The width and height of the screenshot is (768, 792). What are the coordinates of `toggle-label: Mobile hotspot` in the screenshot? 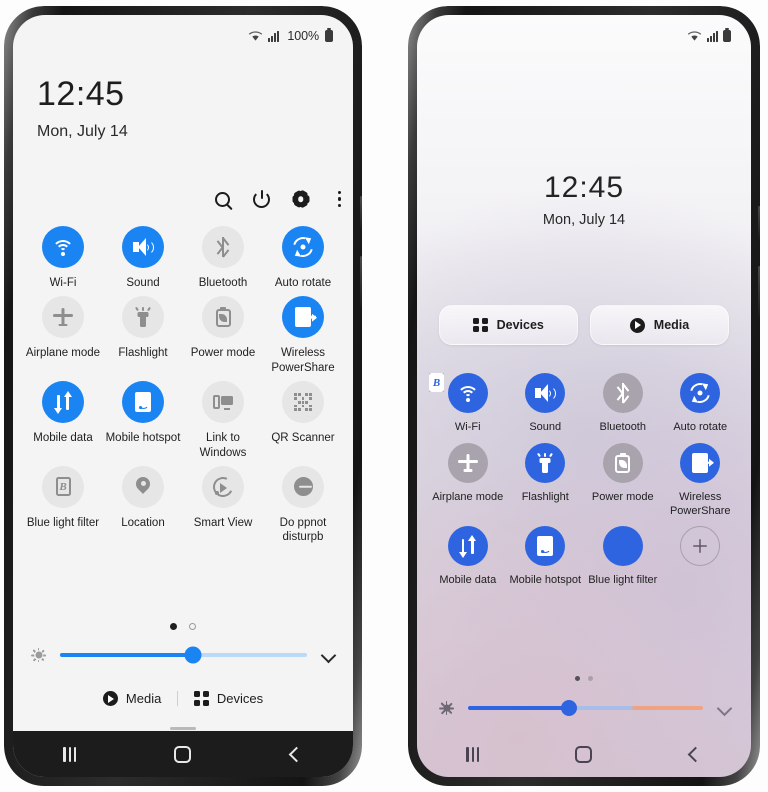 It's located at (143, 438).